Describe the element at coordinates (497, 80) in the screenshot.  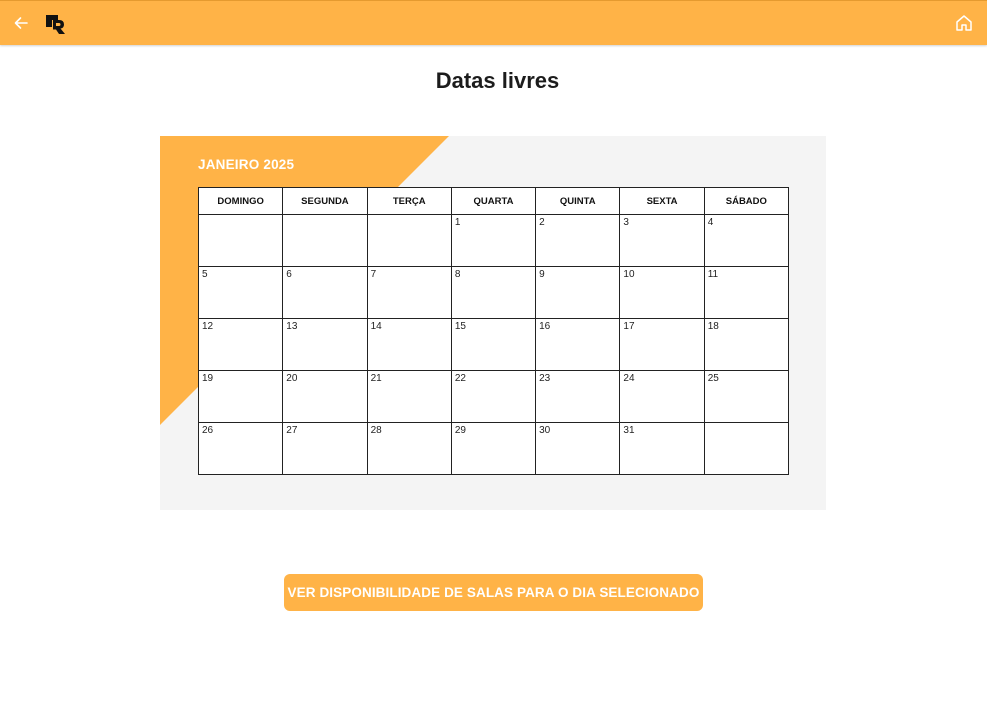
I see `page-title: Datas livres` at that location.